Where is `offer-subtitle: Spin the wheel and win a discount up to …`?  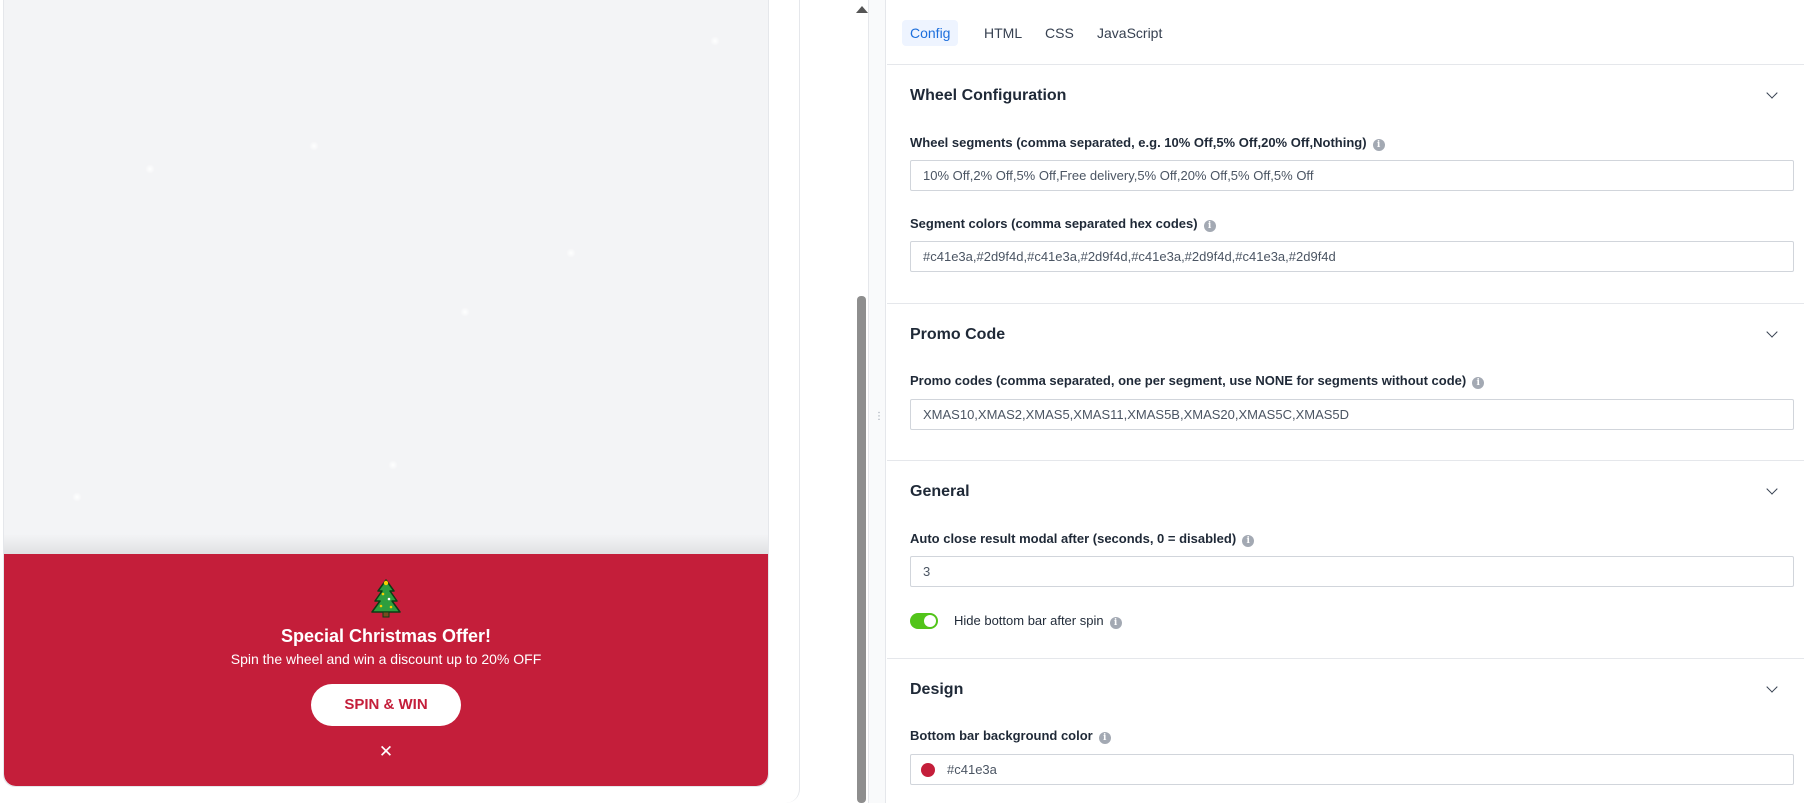 offer-subtitle: Spin the wheel and win a discount up to … is located at coordinates (386, 659).